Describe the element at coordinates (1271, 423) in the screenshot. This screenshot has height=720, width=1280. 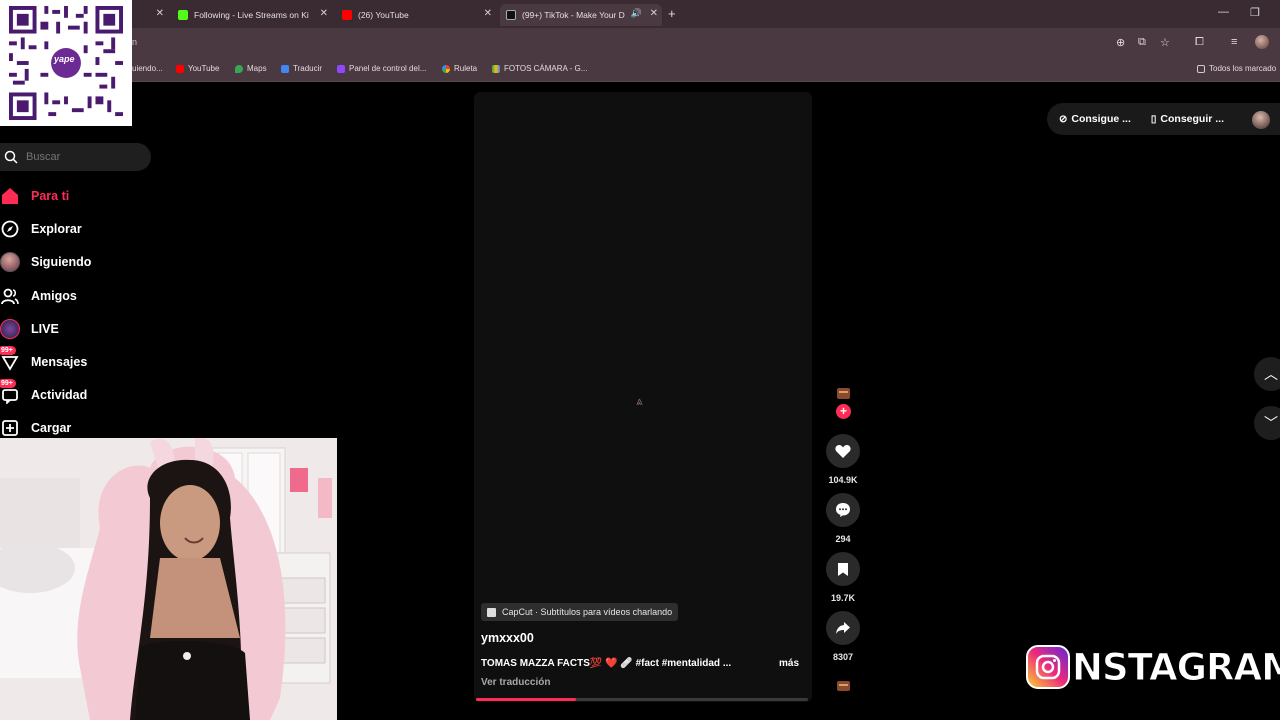
I see `chevron-down-icon: ﹀` at that location.